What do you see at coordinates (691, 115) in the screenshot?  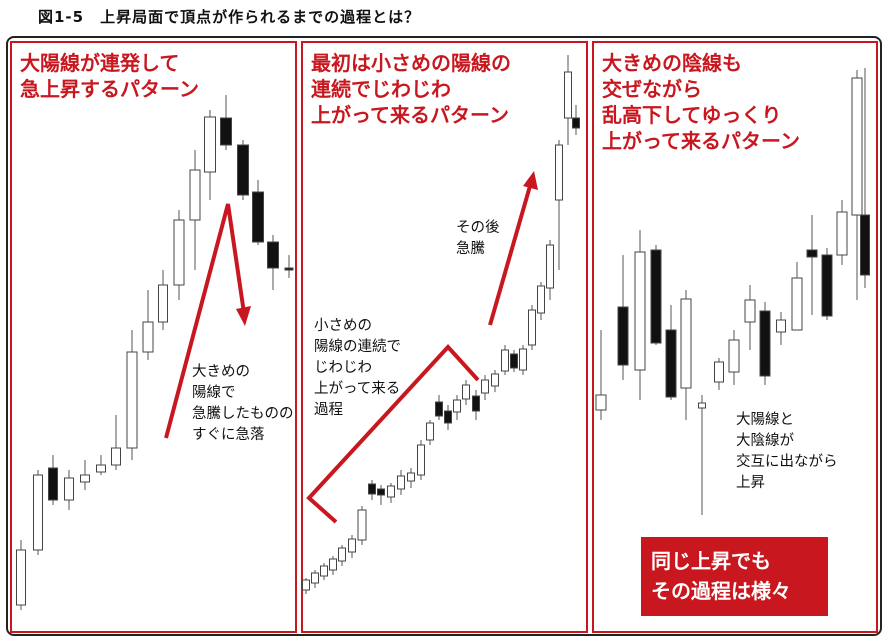 I see `panel-3-title-line: 乱高下してゆっくり` at bounding box center [691, 115].